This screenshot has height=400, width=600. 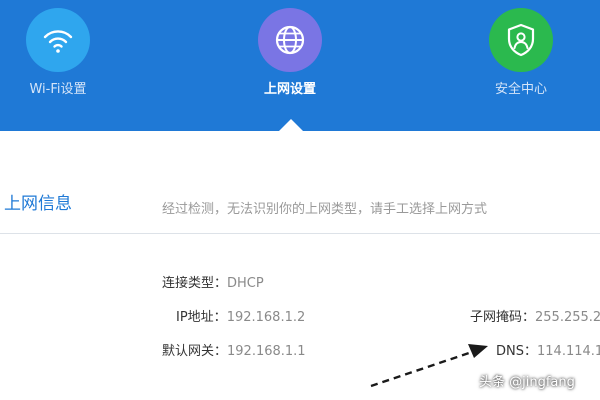 I want to click on nav-security-circle, so click(x=521, y=40).